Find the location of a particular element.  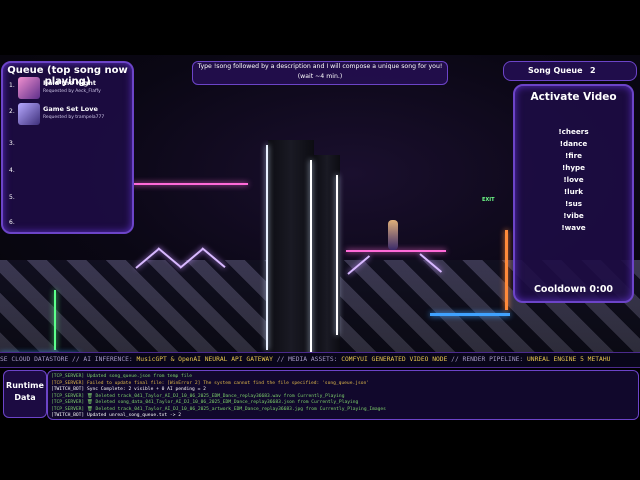

song-queue-count: 2 is located at coordinates (593, 70).